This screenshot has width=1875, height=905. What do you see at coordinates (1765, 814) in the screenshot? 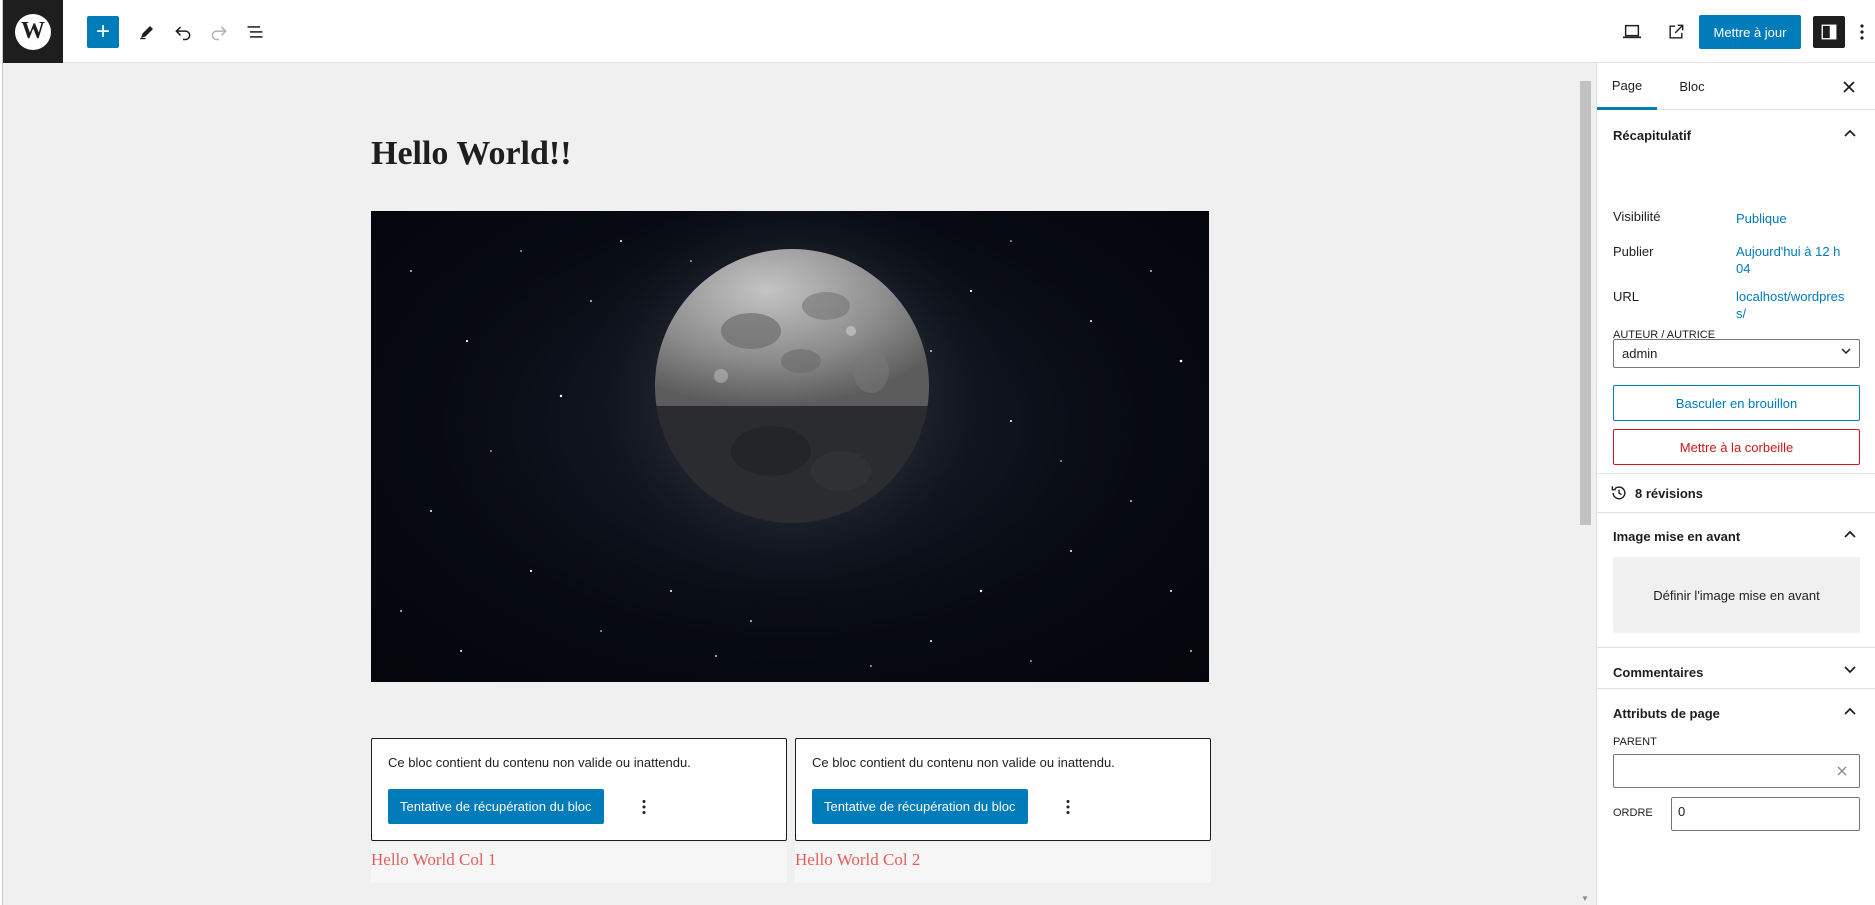
I see `order-input: 0` at bounding box center [1765, 814].